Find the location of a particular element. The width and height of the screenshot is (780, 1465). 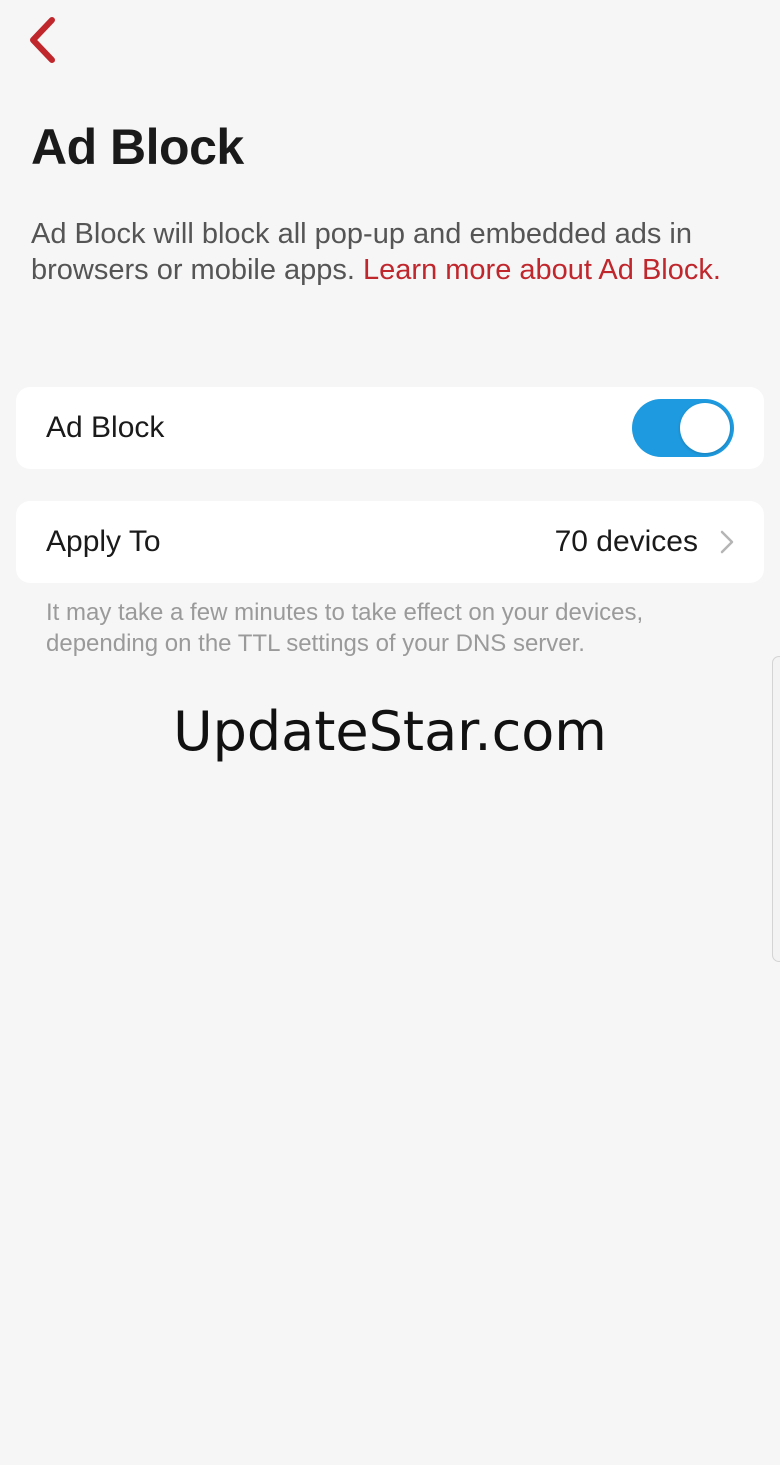

watermark: UpdateStar.com is located at coordinates (390, 731).